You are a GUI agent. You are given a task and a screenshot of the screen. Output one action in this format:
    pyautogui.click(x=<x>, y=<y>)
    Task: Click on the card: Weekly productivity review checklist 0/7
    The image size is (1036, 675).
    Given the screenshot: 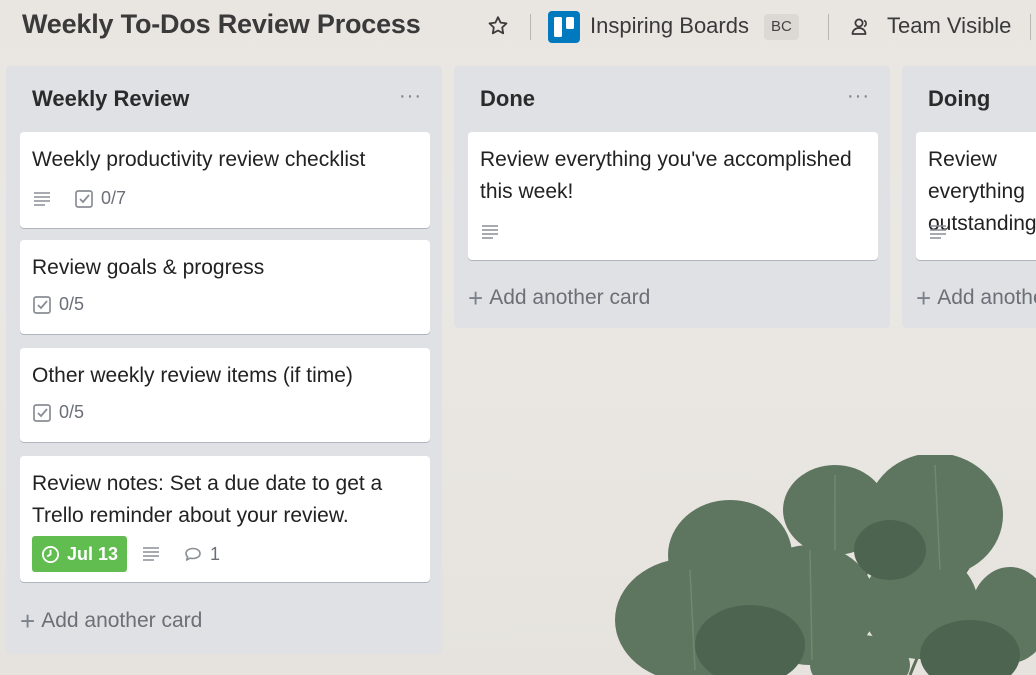 What is the action you would take?
    pyautogui.click(x=225, y=180)
    